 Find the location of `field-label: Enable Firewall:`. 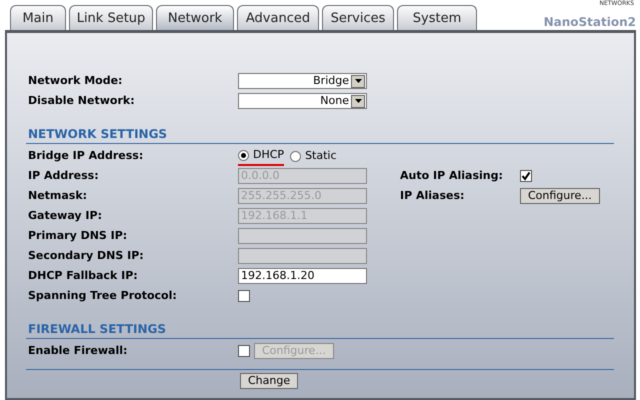

field-label: Enable Firewall: is located at coordinates (78, 350).